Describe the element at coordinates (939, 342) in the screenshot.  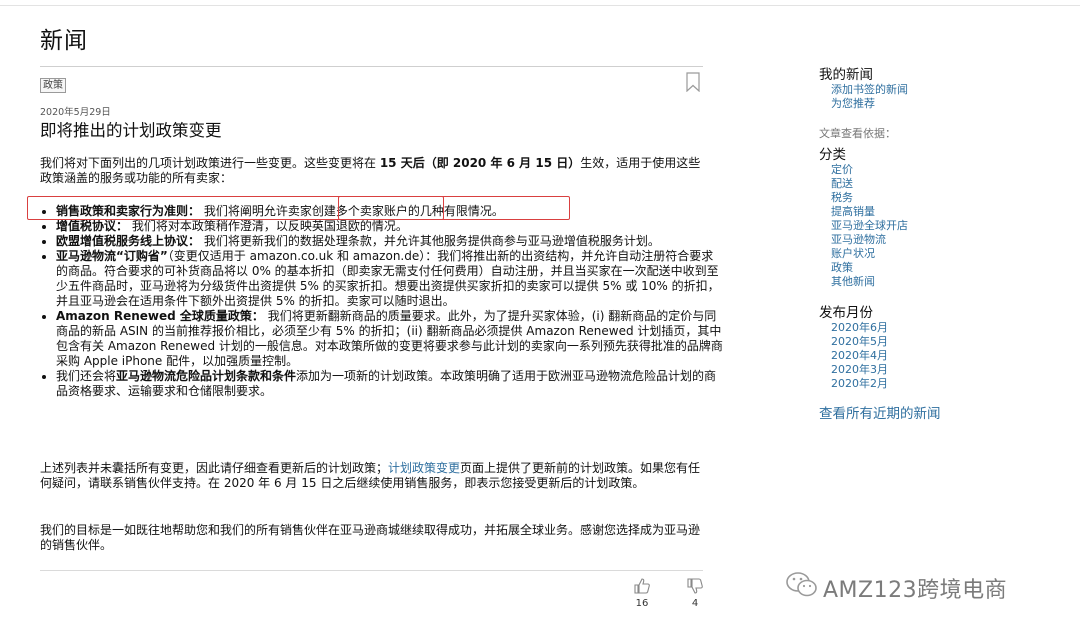
I see `month-link: 2020年5月` at that location.